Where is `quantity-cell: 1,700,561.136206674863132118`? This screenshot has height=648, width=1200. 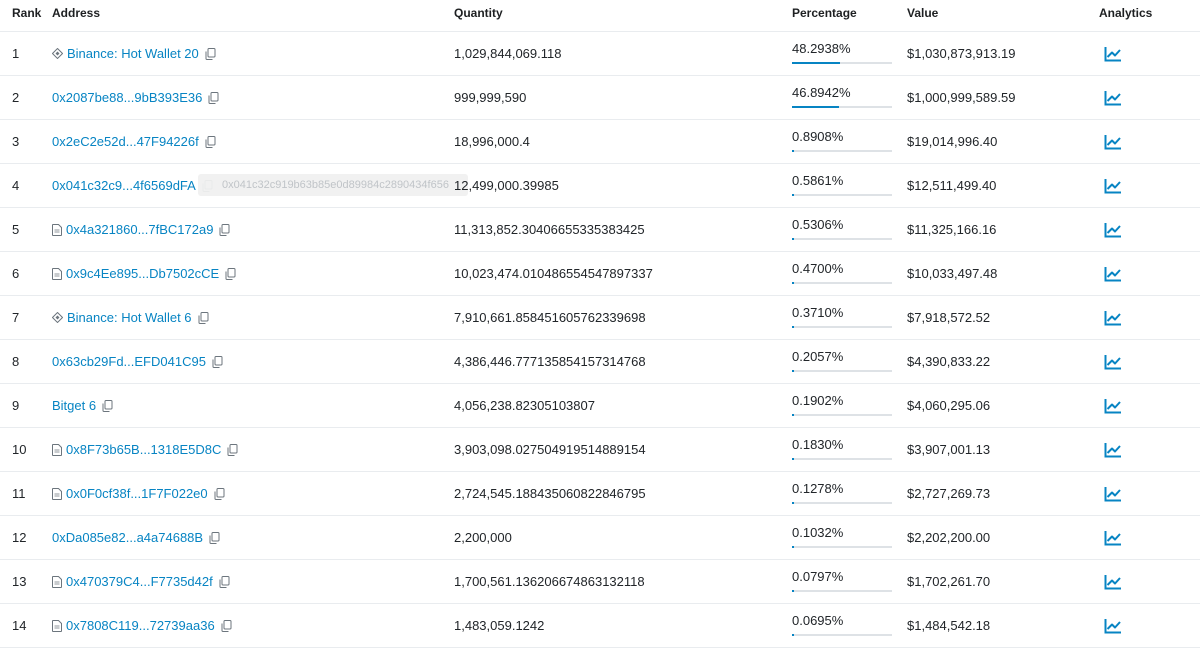
quantity-cell: 1,700,561.136206674863132118 is located at coordinates (549, 581).